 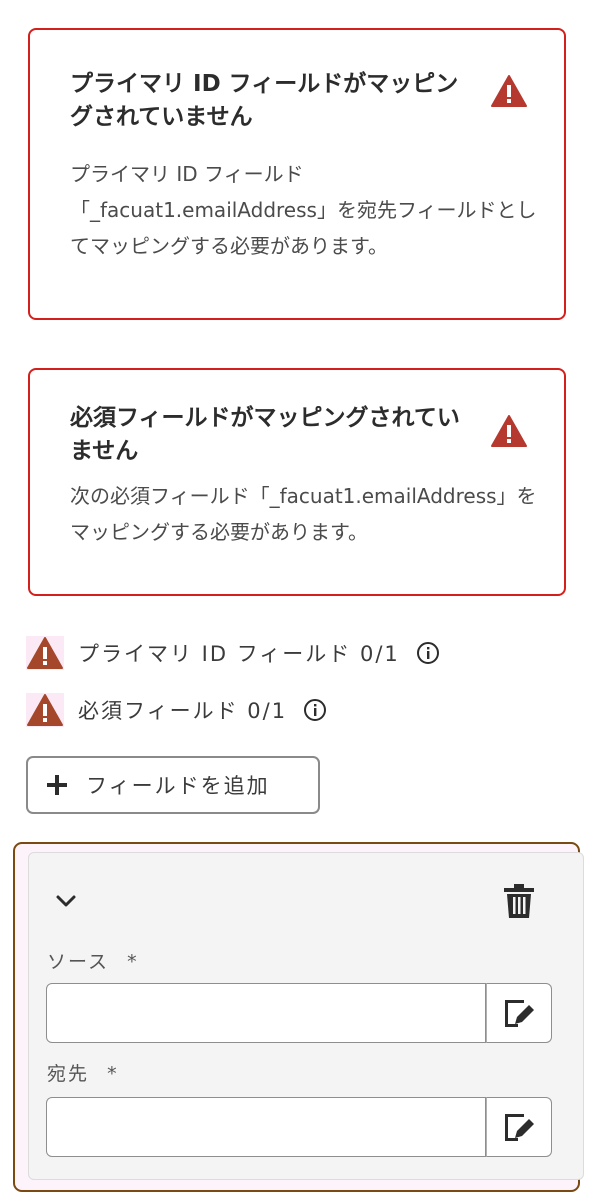 What do you see at coordinates (266, 1127) in the screenshot?
I see `destination-input` at bounding box center [266, 1127].